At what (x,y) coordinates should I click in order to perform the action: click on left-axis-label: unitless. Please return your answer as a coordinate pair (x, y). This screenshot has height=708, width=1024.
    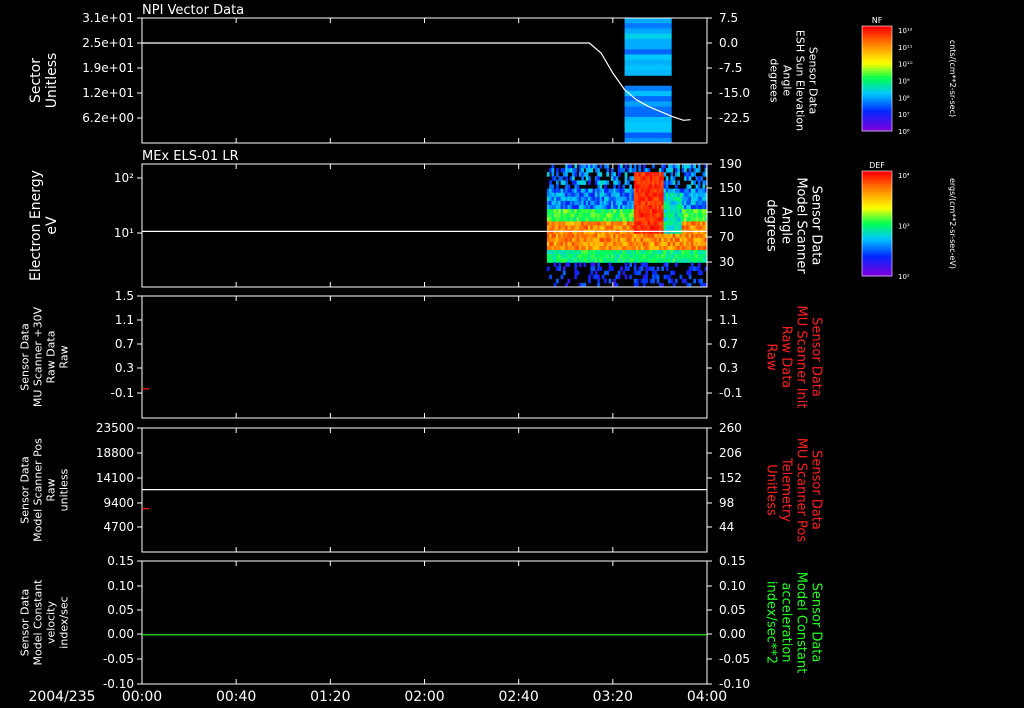
    Looking at the image, I should click on (64, 489).